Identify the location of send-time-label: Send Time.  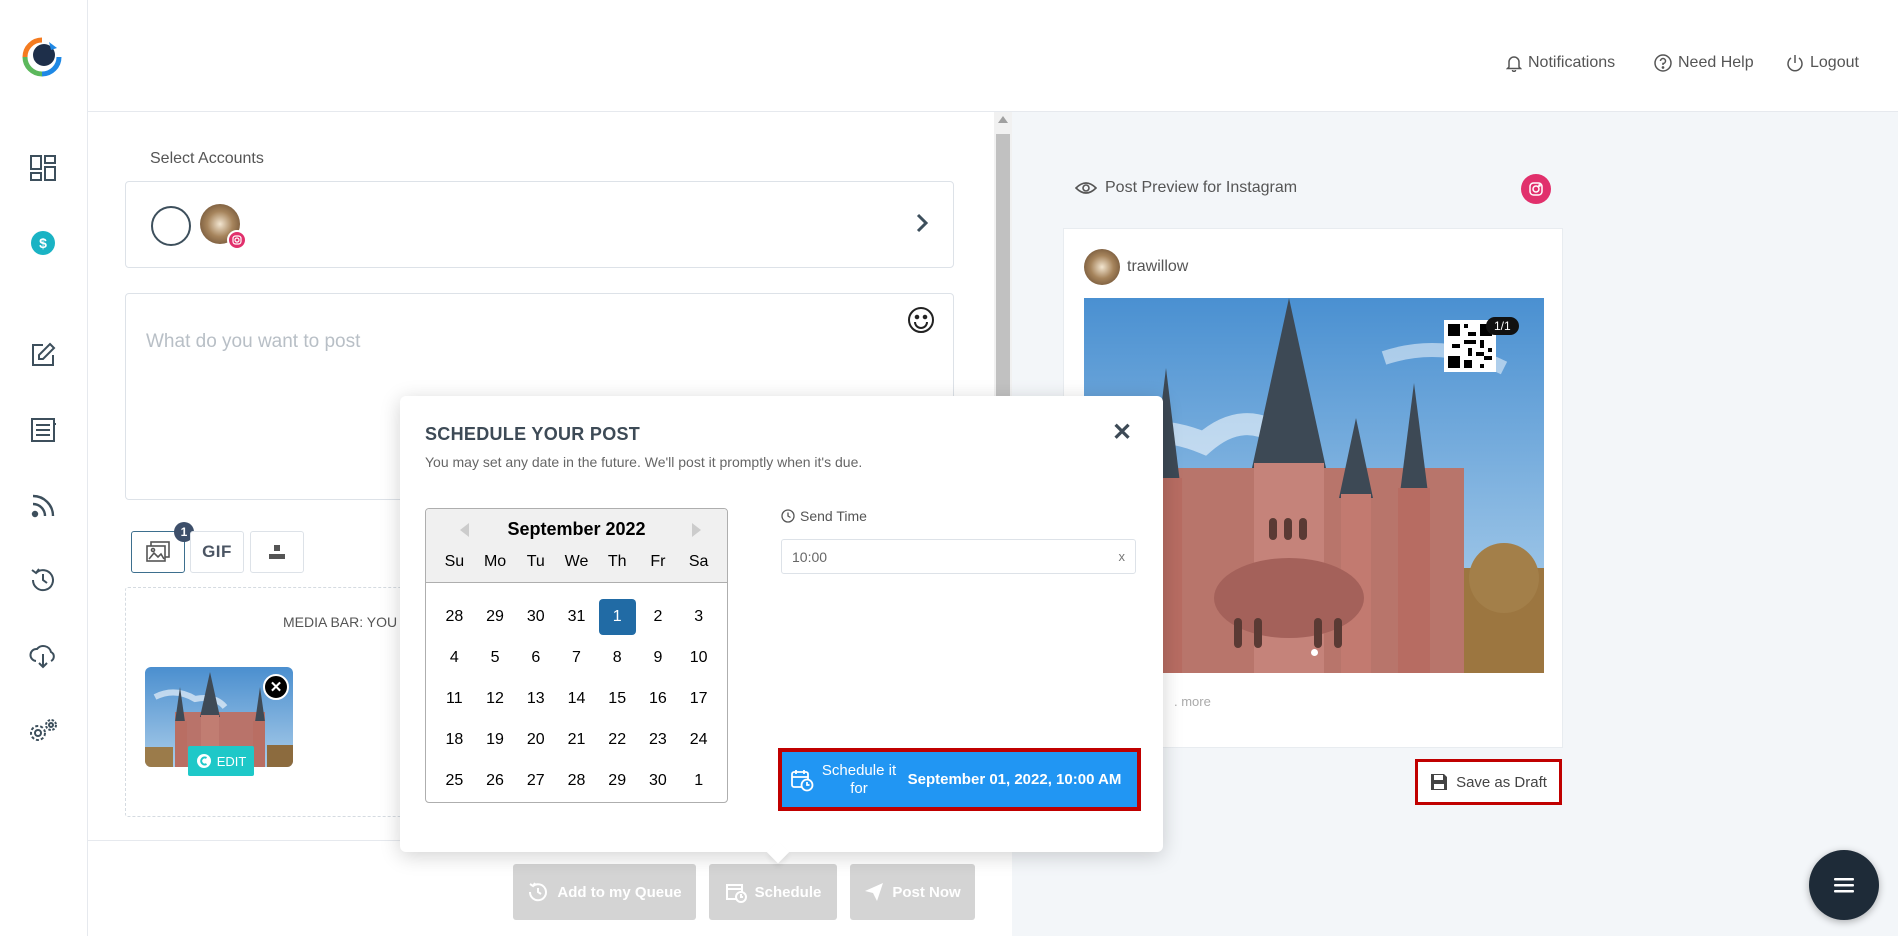
(824, 516).